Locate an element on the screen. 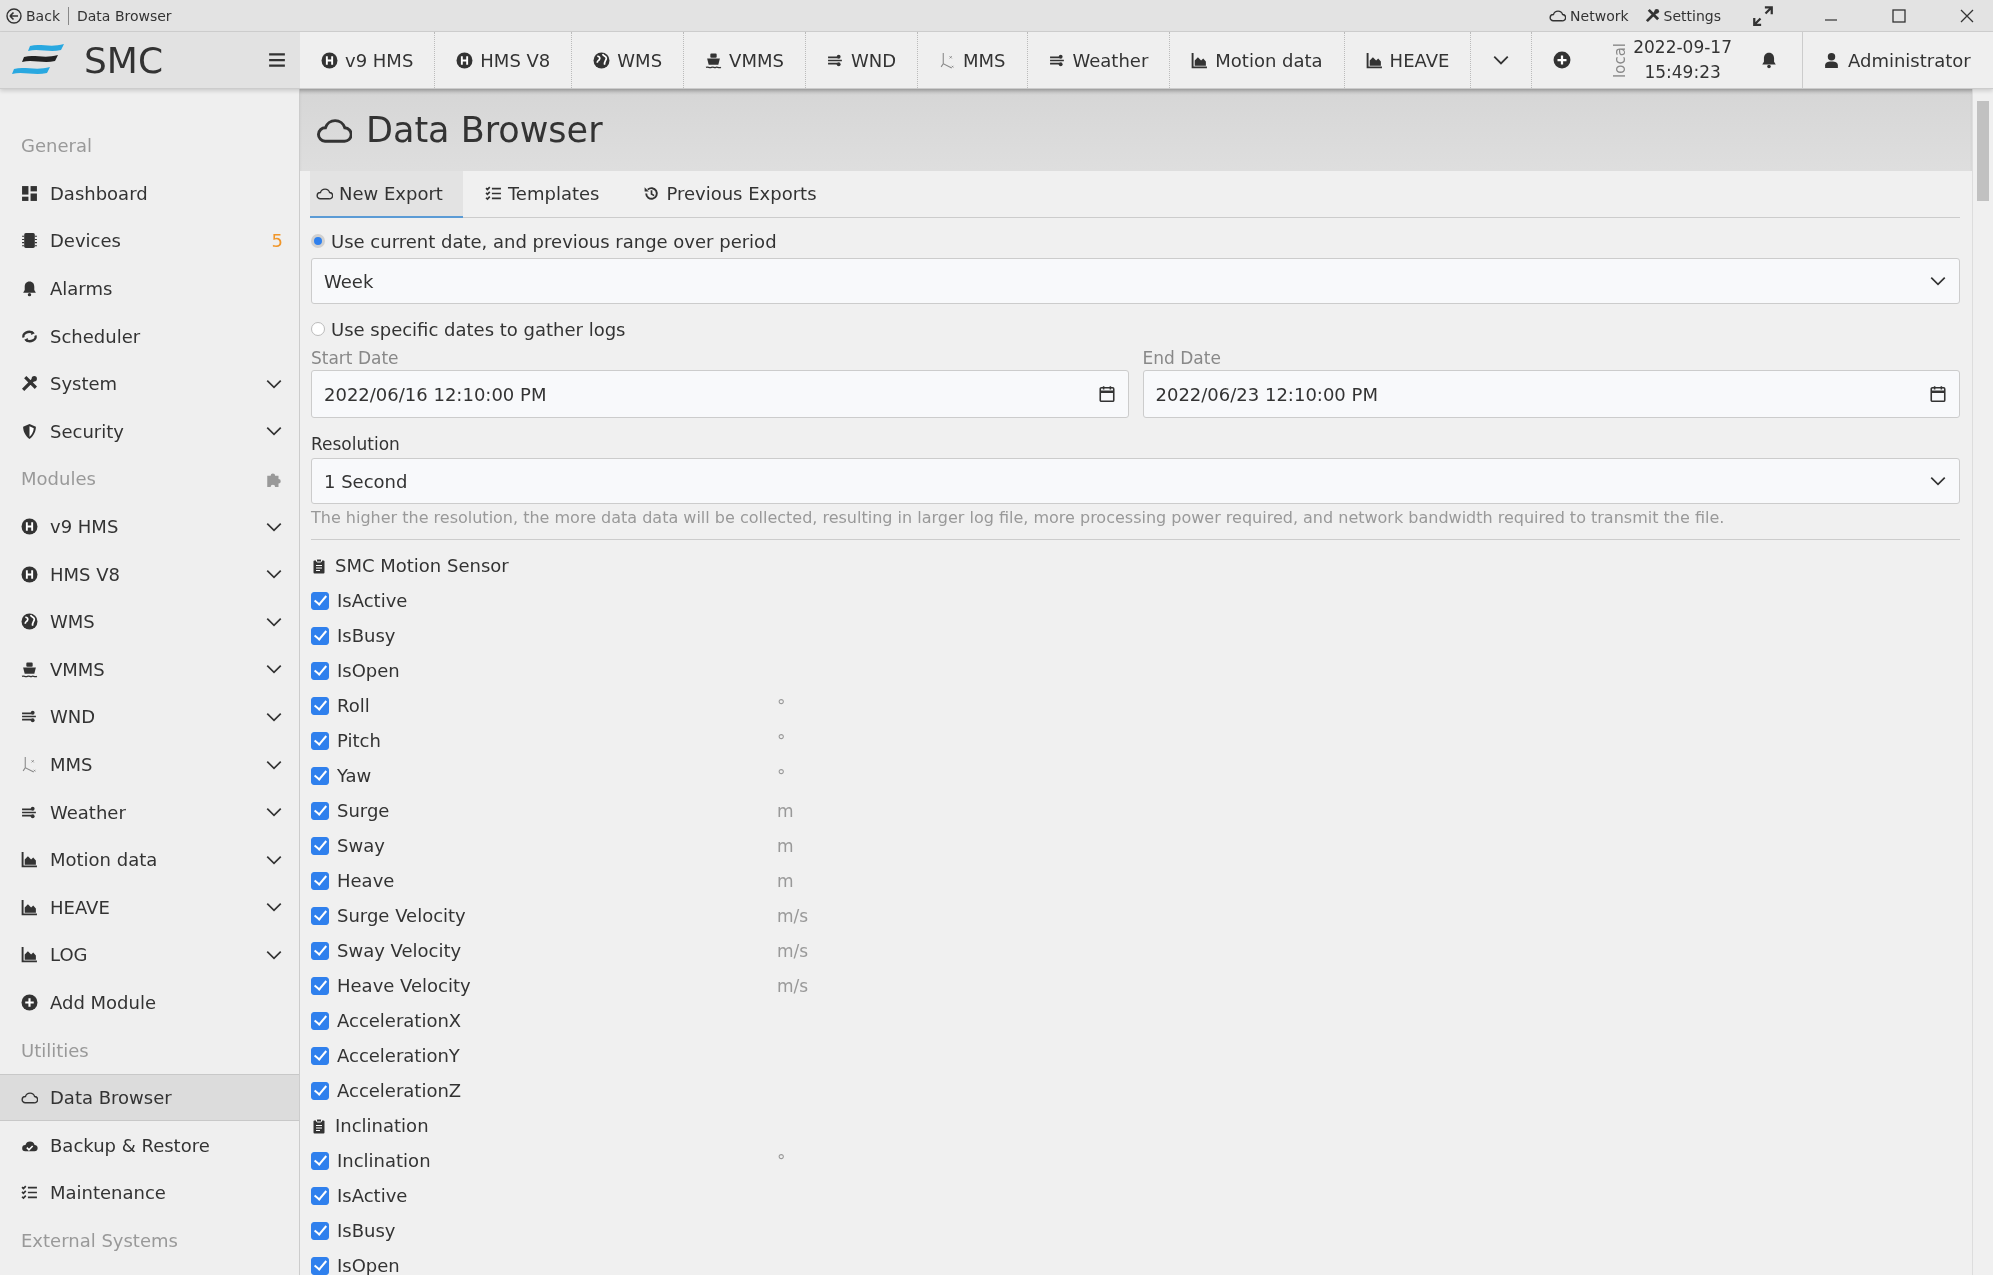 This screenshot has height=1275, width=1993. period-dropdown: Week is located at coordinates (1135, 281).